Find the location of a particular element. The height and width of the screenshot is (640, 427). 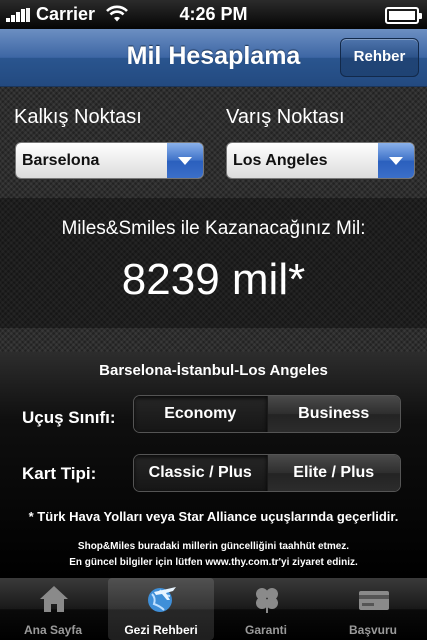

route-text: Barselona-İstanbul-Los Angeles is located at coordinates (213, 370).